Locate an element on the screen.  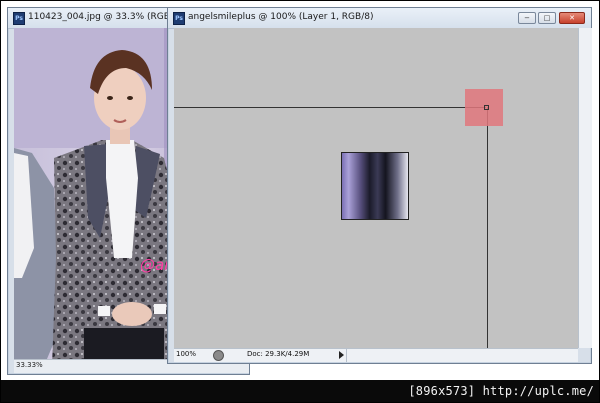
status-menu-arrow-icon is located at coordinates (341, 355).